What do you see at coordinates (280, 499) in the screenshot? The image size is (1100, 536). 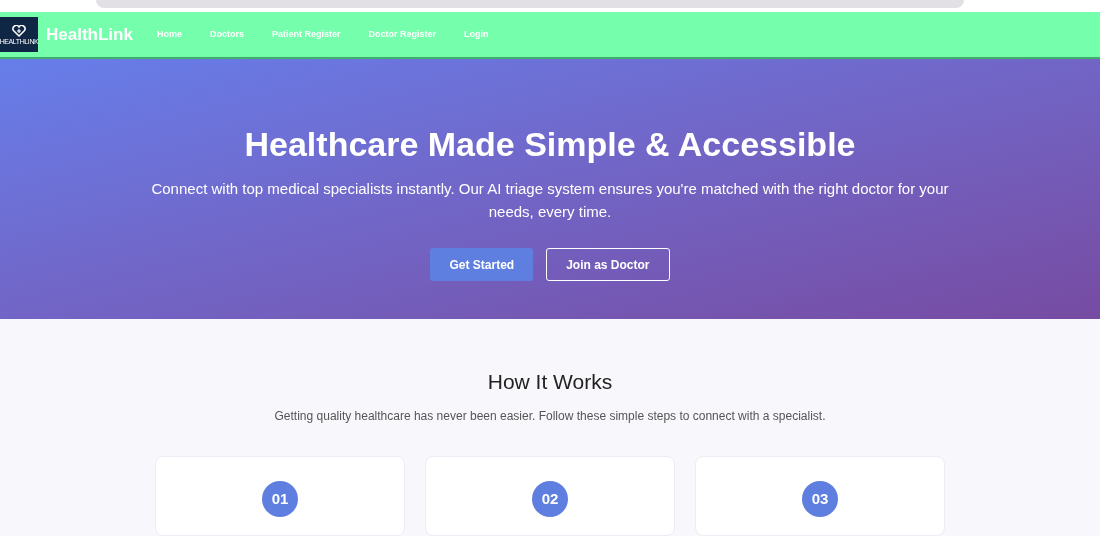 I see `step-number: 01` at bounding box center [280, 499].